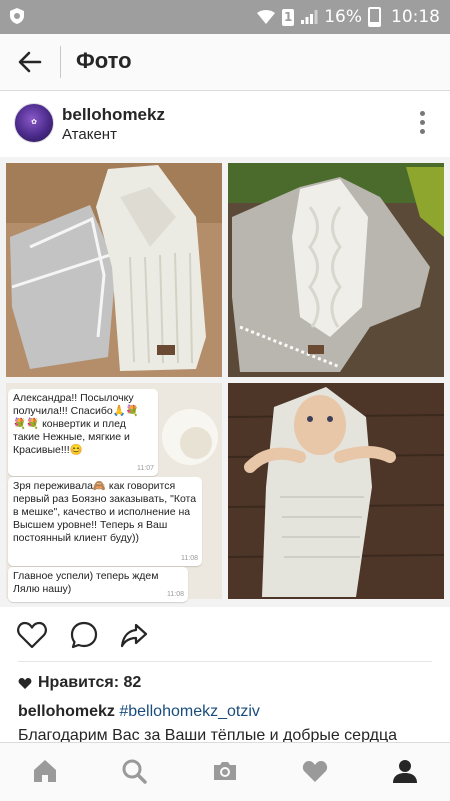  Describe the element at coordinates (405, 771) in the screenshot. I see `profile-icon` at that location.